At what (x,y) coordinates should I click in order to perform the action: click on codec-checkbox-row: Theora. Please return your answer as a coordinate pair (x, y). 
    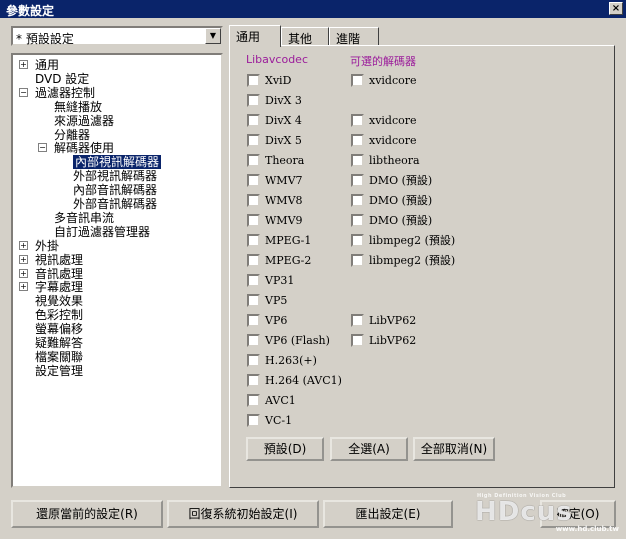
    Looking at the image, I should click on (294, 161).